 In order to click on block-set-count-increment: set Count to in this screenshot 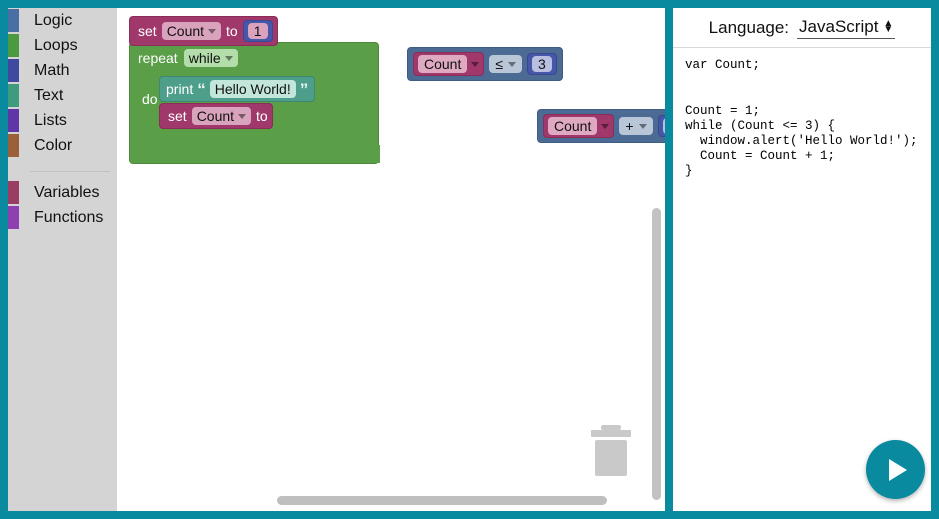, I will do `click(216, 116)`.